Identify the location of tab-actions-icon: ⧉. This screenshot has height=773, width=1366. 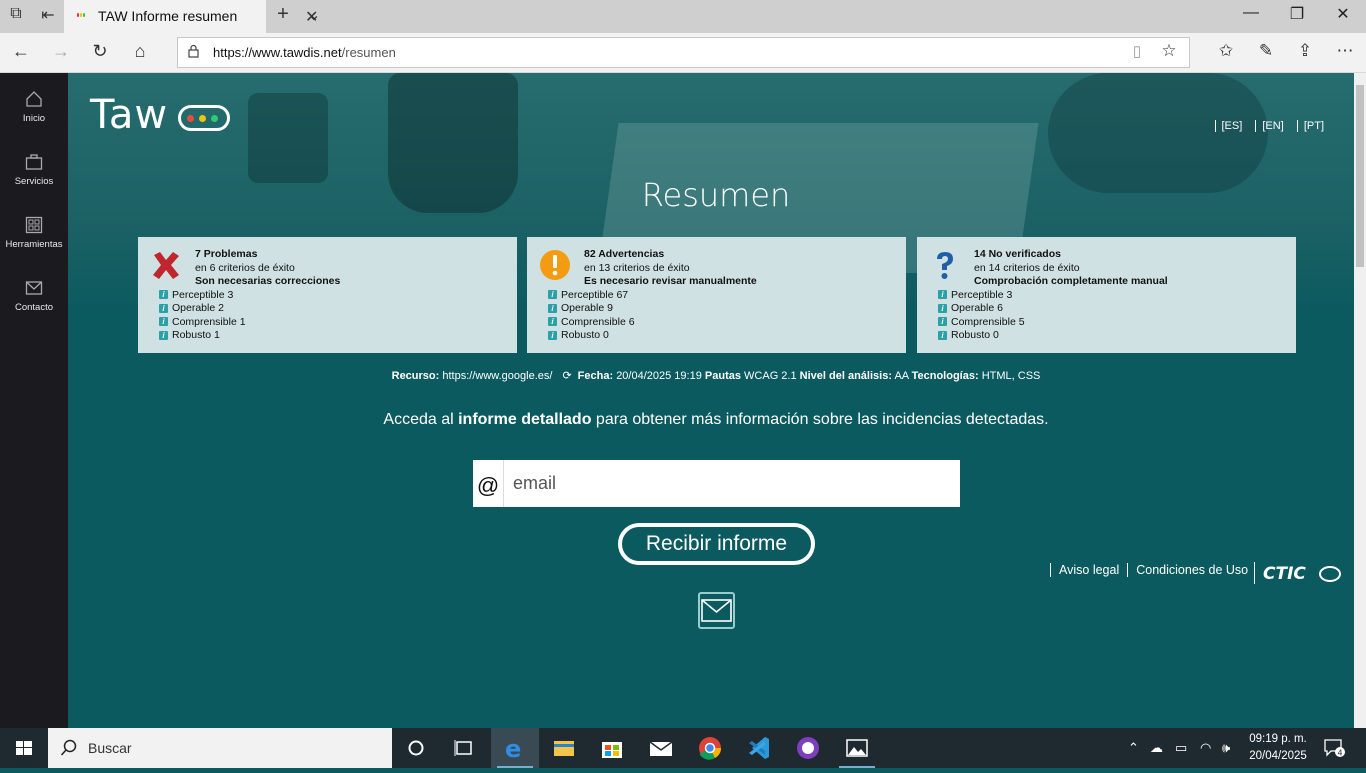
(16, 14).